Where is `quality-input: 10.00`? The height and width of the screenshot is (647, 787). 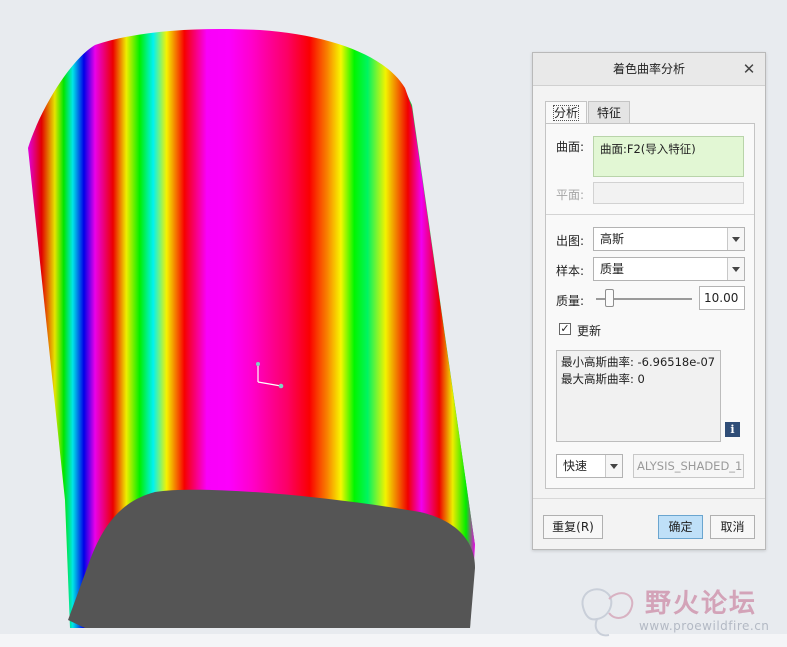
quality-input: 10.00 is located at coordinates (722, 298).